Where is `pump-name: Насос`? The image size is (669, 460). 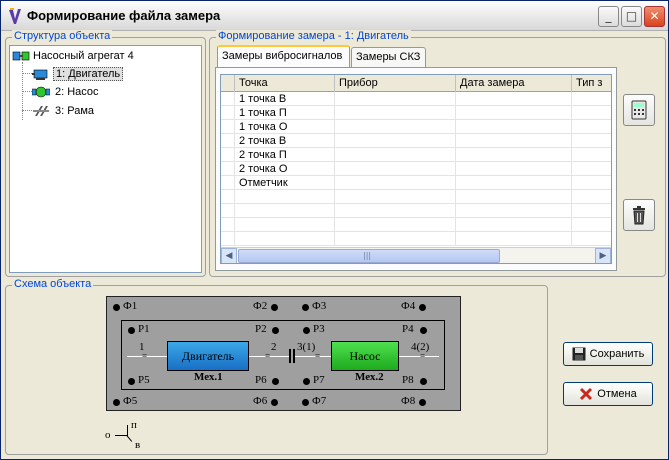
pump-name: Насос is located at coordinates (365, 356).